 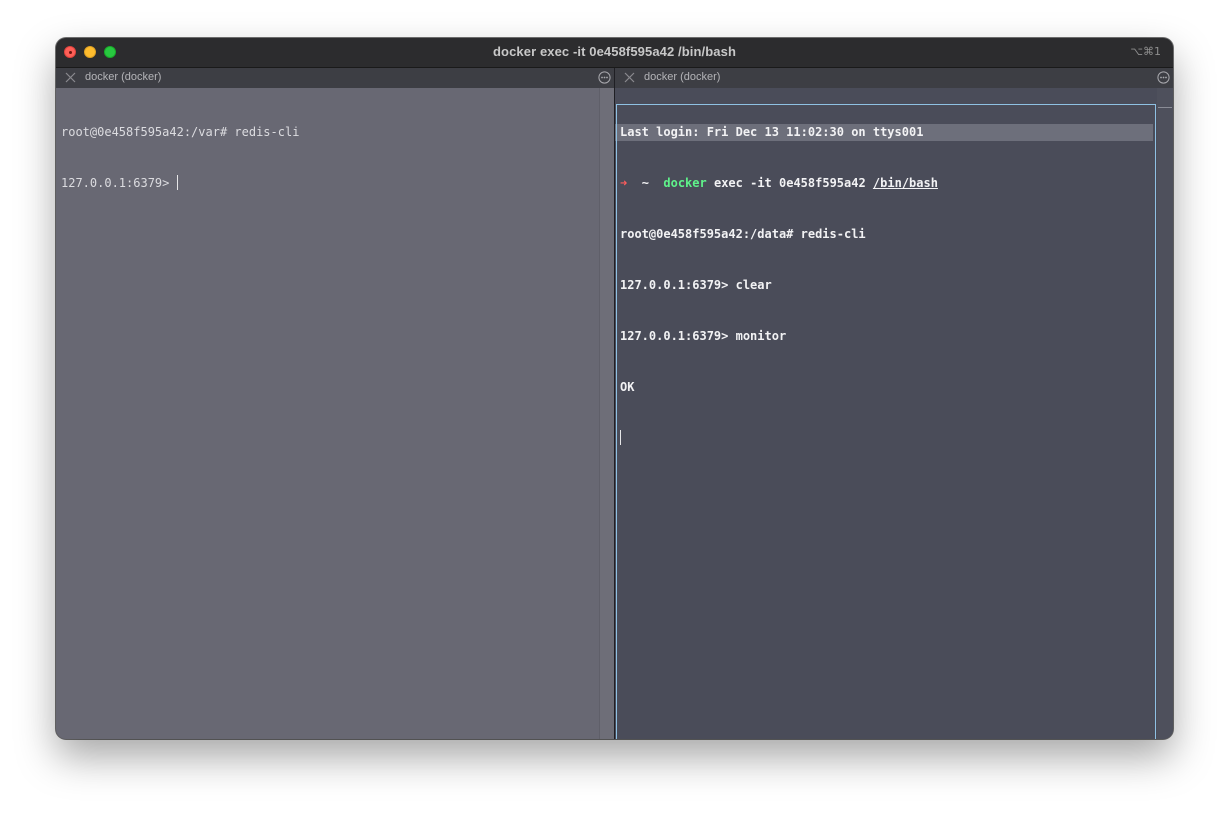 What do you see at coordinates (1145, 51) in the screenshot?
I see `window-shortcut: ⌥⌘1` at bounding box center [1145, 51].